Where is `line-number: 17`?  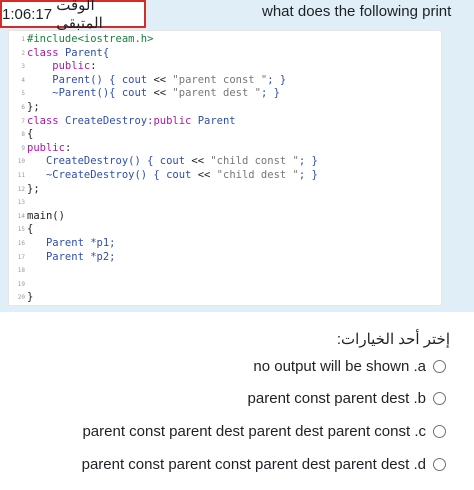
line-number: 17 is located at coordinates (21, 257).